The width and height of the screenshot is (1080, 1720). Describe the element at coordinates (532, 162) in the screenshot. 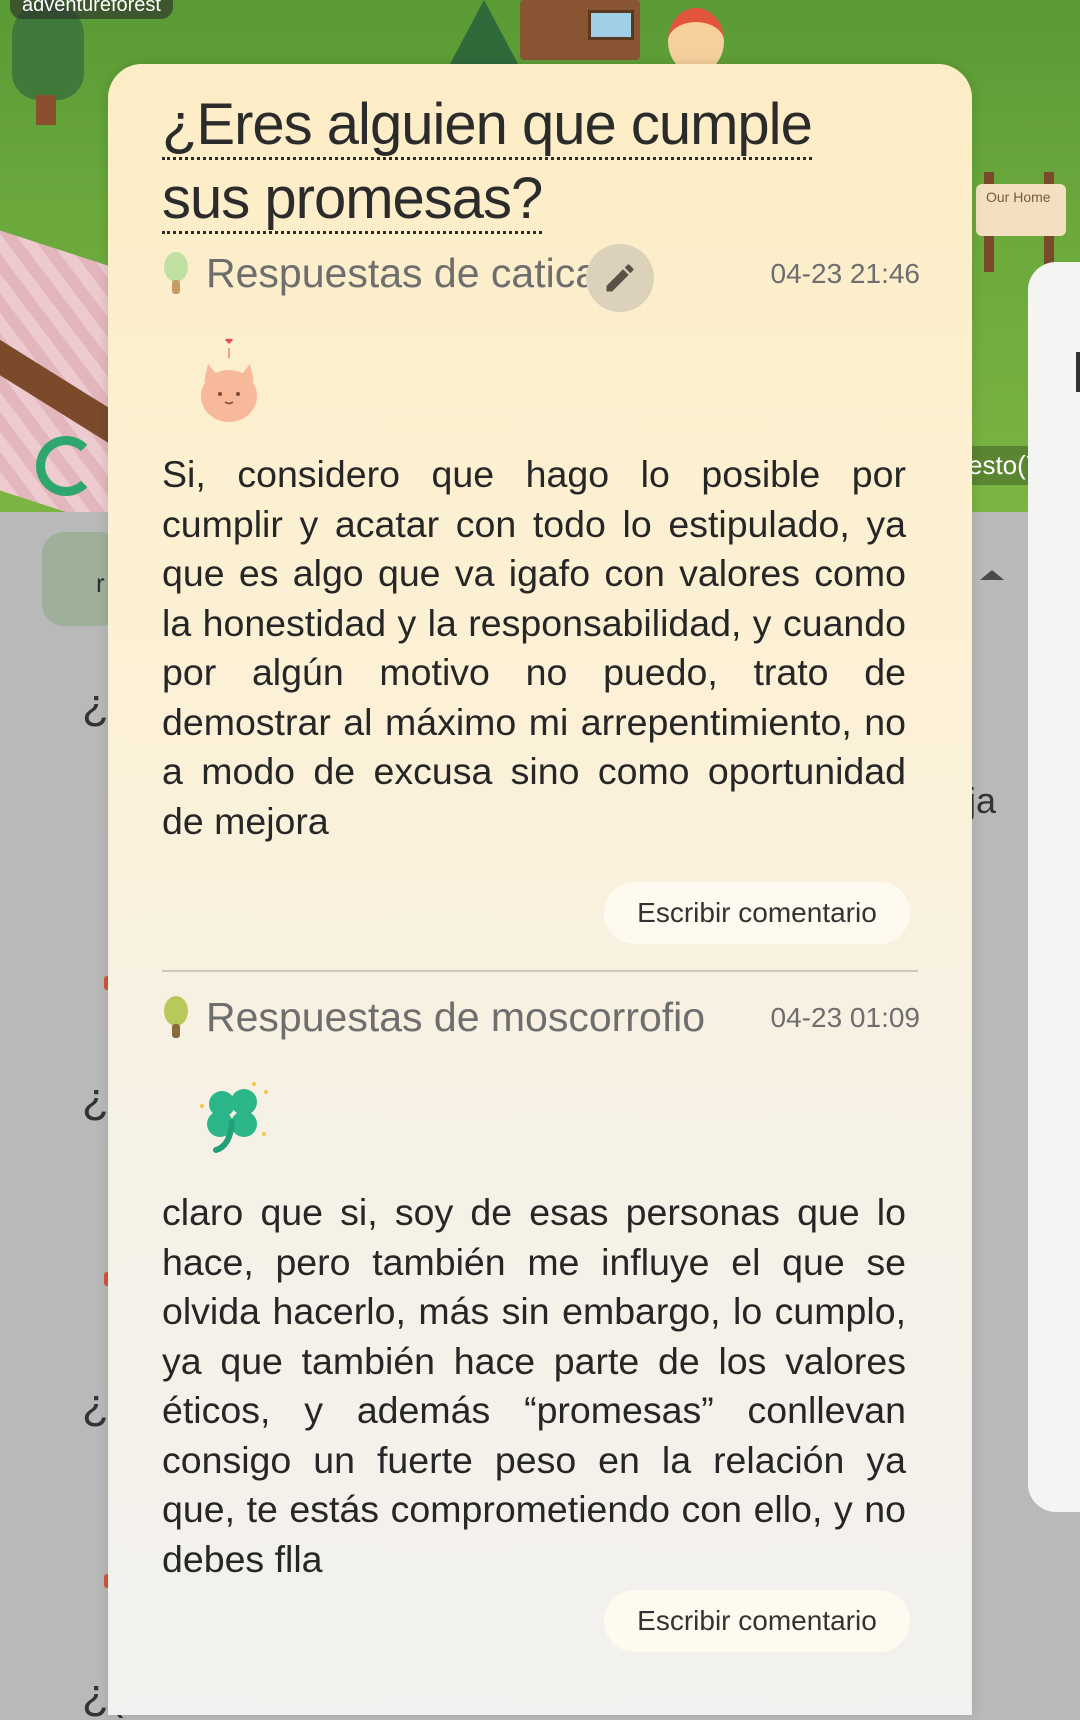

I see `question-title: ¿Eres alguien que cumple sus promesas?` at that location.